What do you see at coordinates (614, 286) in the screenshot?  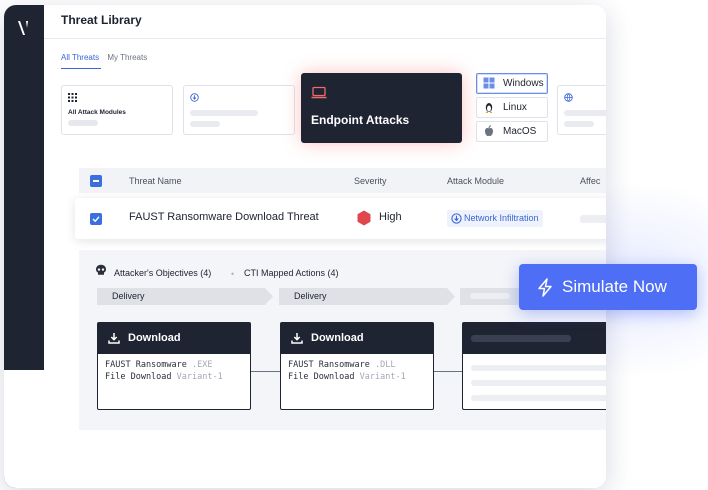 I see `simulate-now-label: Simulate Now` at bounding box center [614, 286].